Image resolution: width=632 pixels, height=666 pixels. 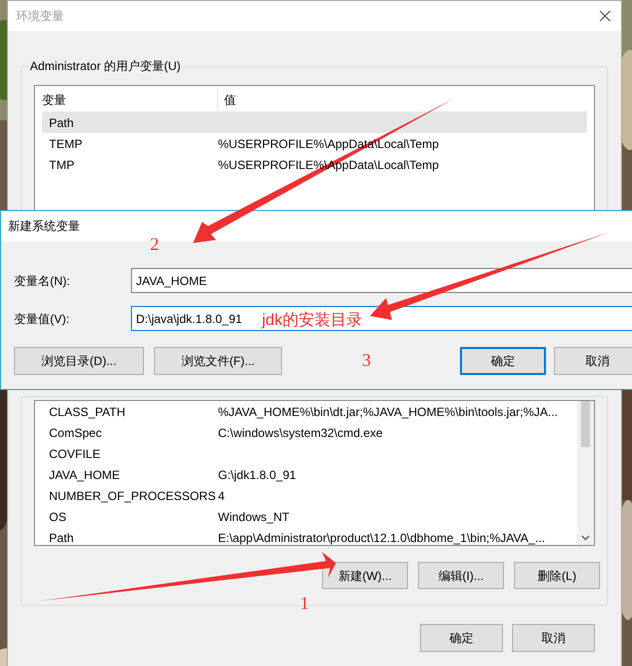 I want to click on list-row: OS Windows_NT, so click(x=309, y=516).